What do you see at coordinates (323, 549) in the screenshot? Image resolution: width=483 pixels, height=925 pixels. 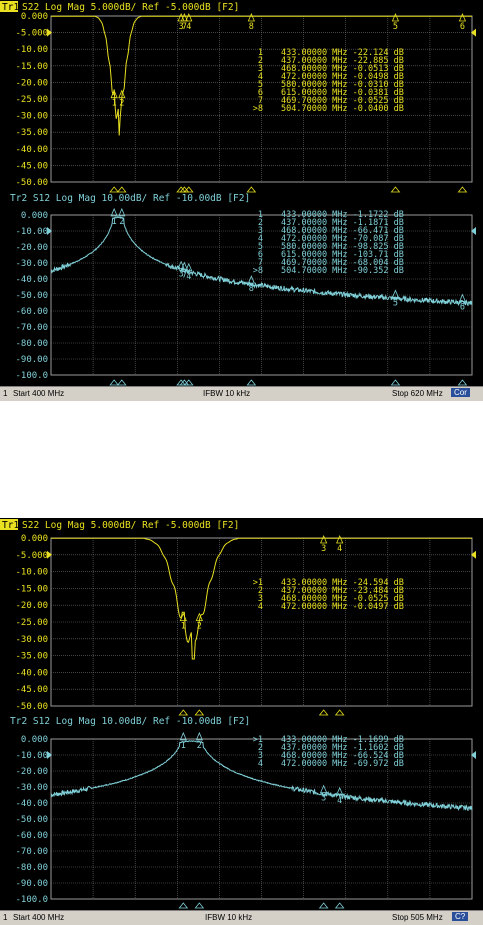 I see `s22-marker-3-label: 3` at bounding box center [323, 549].